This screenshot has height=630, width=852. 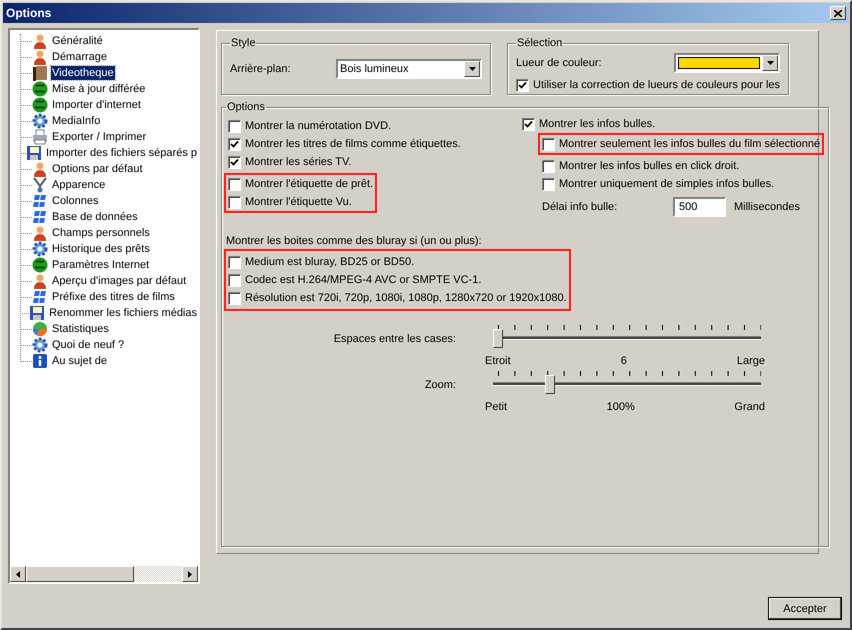 I want to click on tools-icon, so click(x=40, y=185).